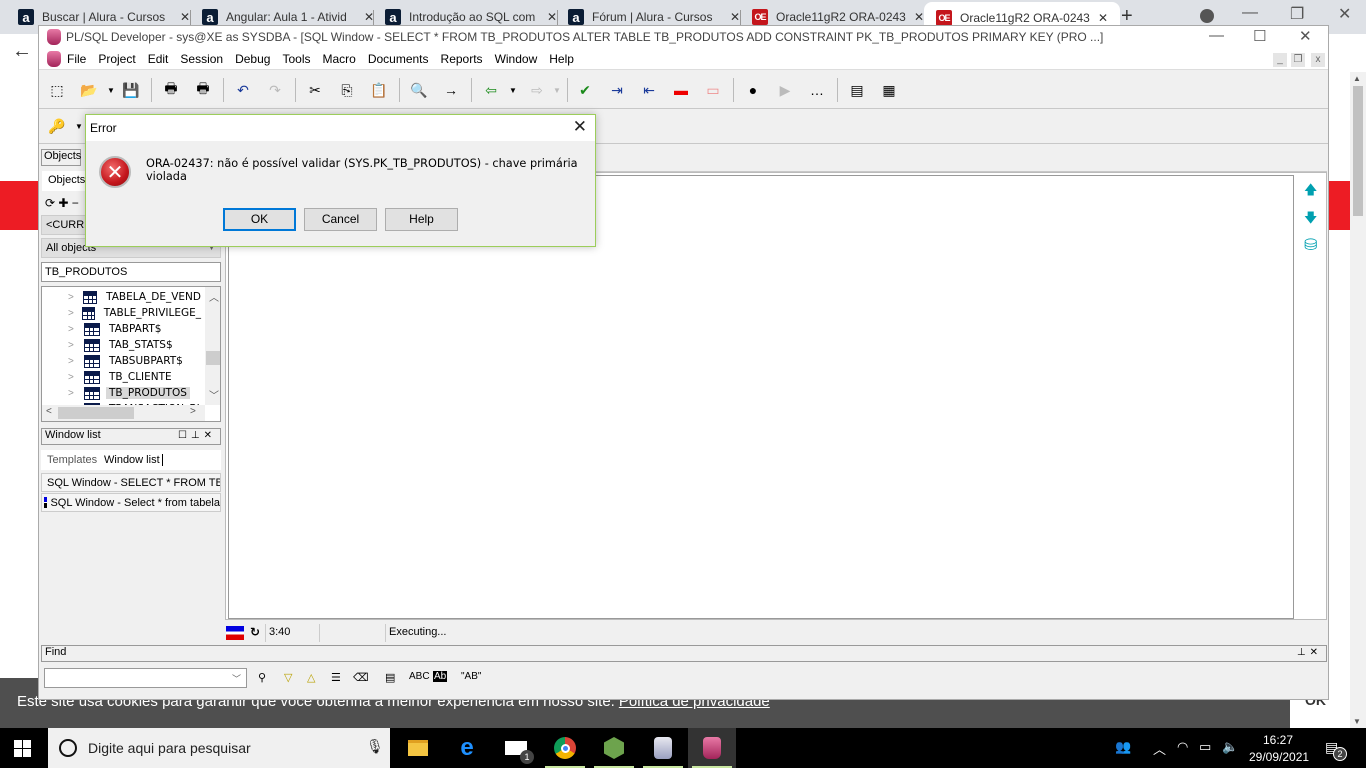  I want to click on key-icon: 🔑, so click(57, 126).